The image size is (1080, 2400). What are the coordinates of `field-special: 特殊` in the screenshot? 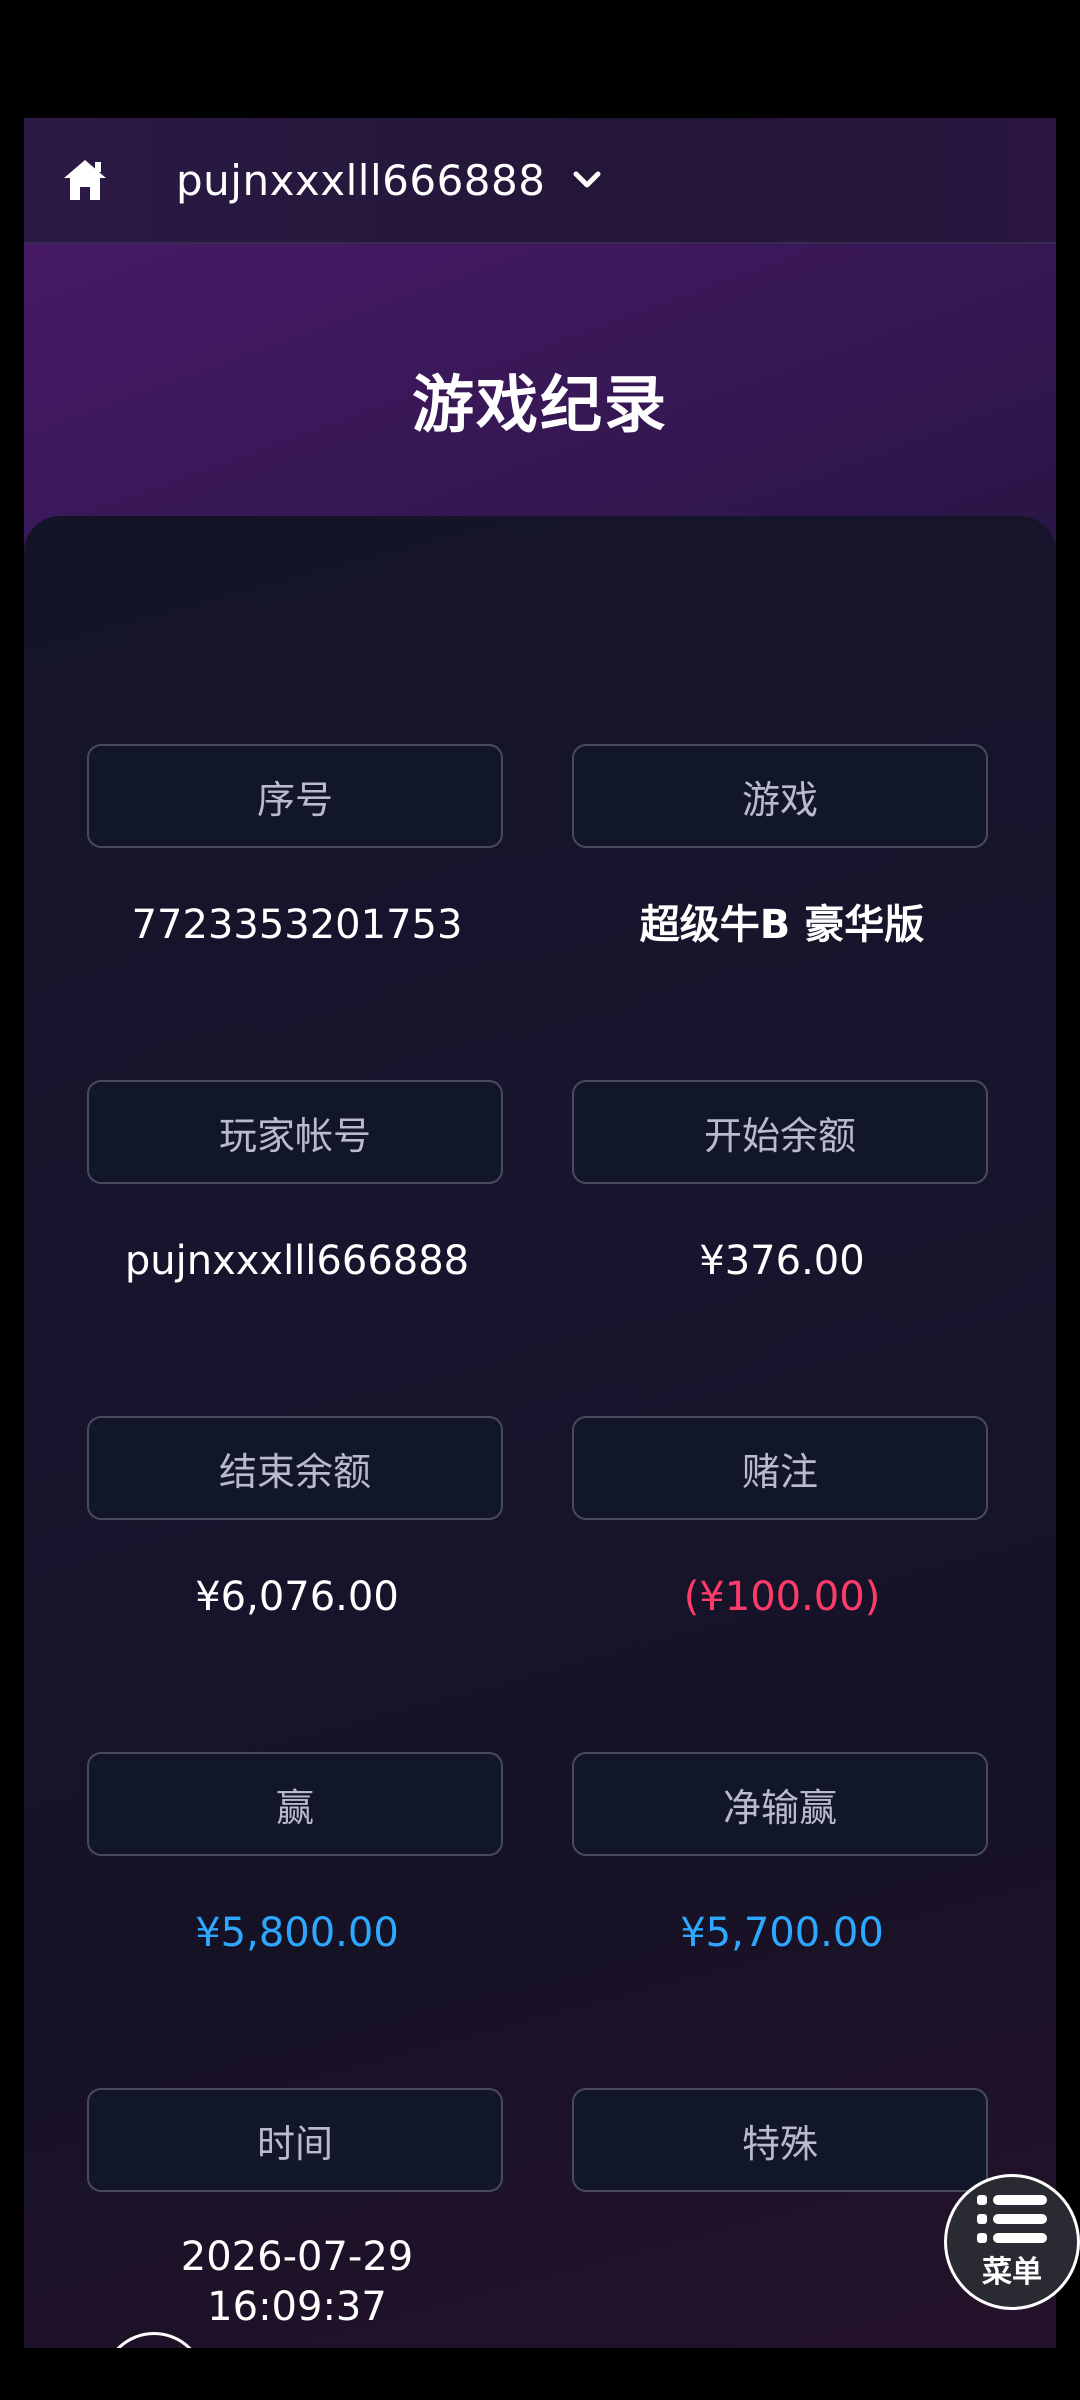 It's located at (782, 2166).